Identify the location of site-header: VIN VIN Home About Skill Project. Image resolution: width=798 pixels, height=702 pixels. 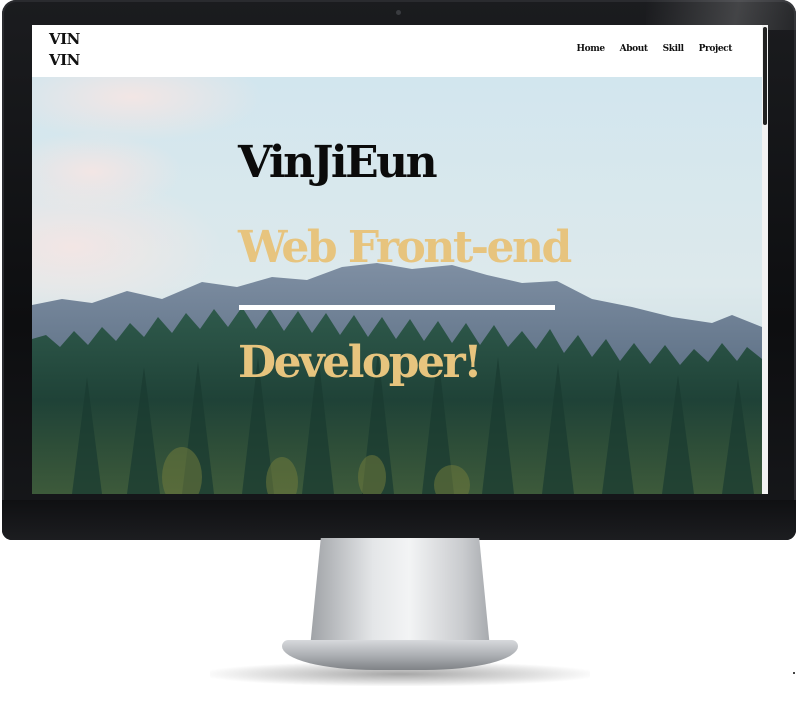
(397, 51).